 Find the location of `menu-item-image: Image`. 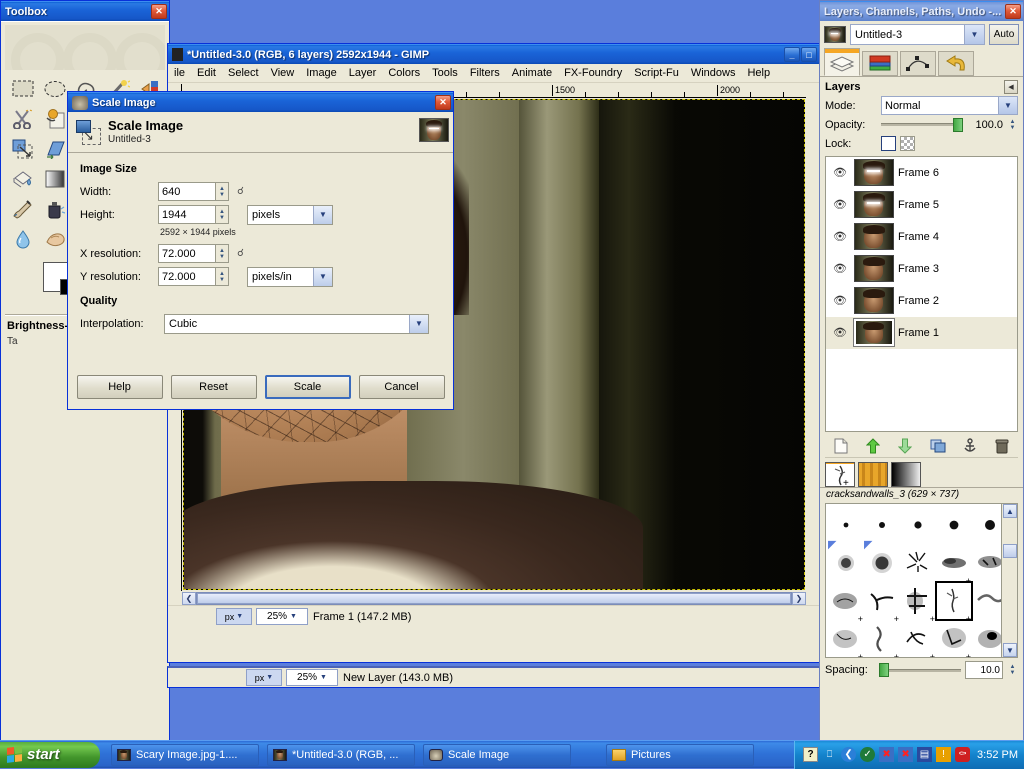

menu-item-image: Image is located at coordinates (321, 73).